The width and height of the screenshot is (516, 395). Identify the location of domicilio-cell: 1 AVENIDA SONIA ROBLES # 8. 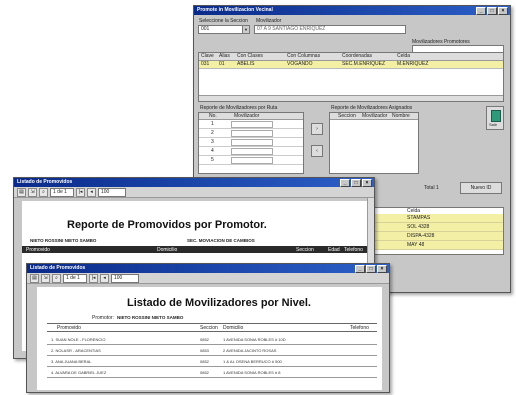
(252, 372).